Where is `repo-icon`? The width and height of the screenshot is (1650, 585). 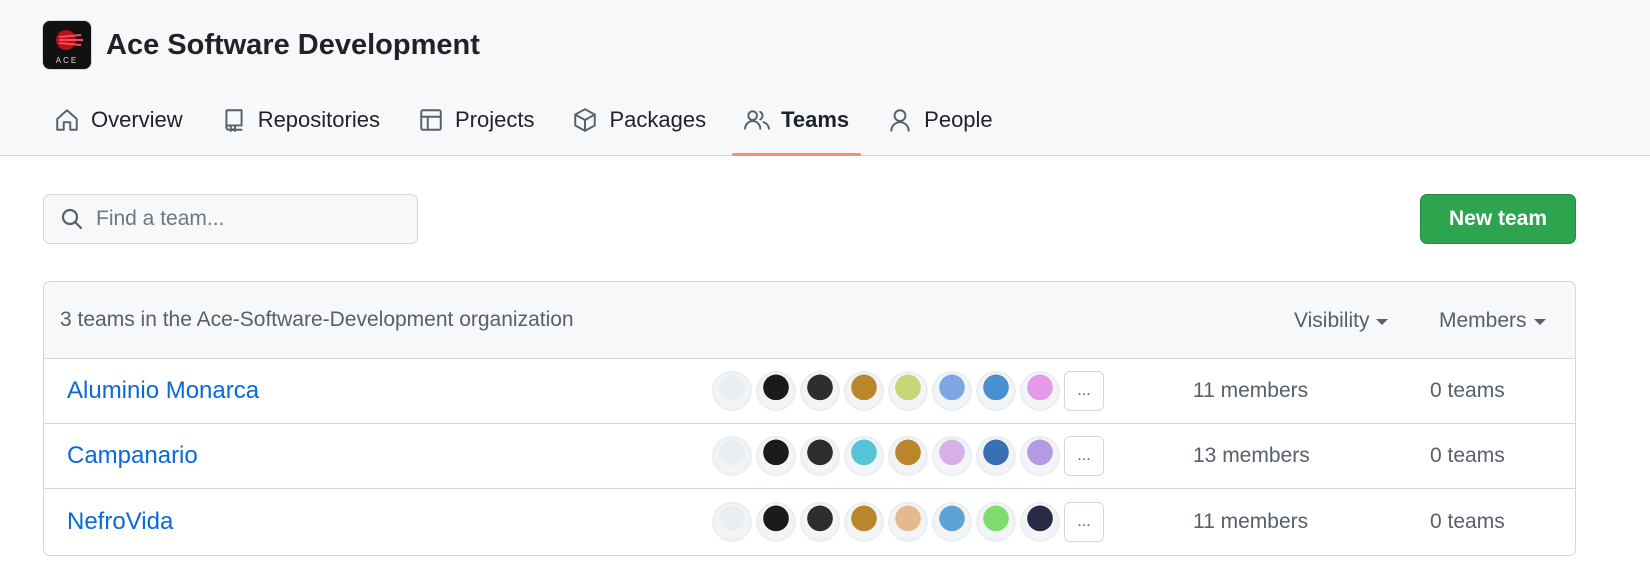
repo-icon is located at coordinates (234, 120).